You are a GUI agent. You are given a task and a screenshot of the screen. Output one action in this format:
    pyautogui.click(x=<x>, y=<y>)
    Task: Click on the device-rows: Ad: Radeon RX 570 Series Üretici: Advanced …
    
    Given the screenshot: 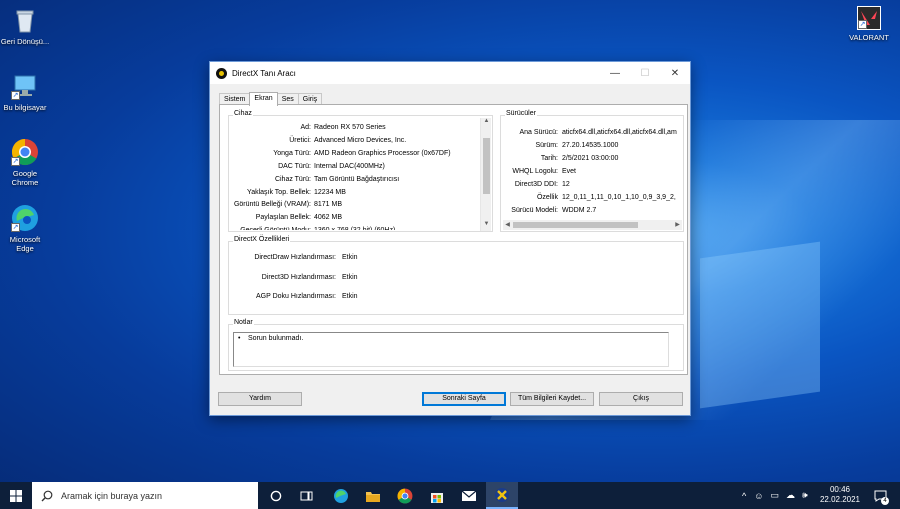 What is the action you would take?
    pyautogui.click(x=354, y=173)
    